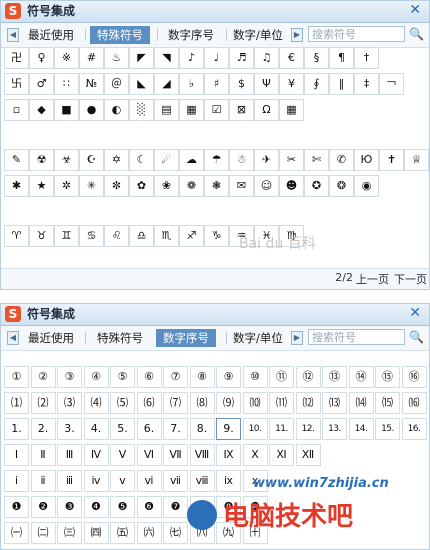  Describe the element at coordinates (41, 236) in the screenshot. I see `symbol-cell: ♉` at that location.